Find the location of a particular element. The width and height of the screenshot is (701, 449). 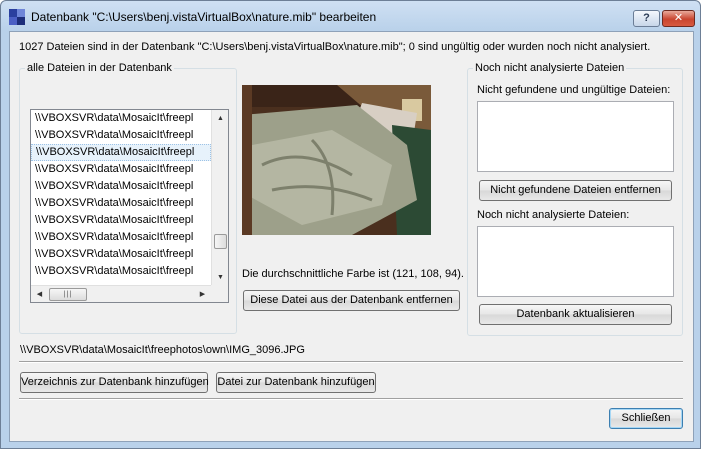

not-found-files-list is located at coordinates (575, 136).